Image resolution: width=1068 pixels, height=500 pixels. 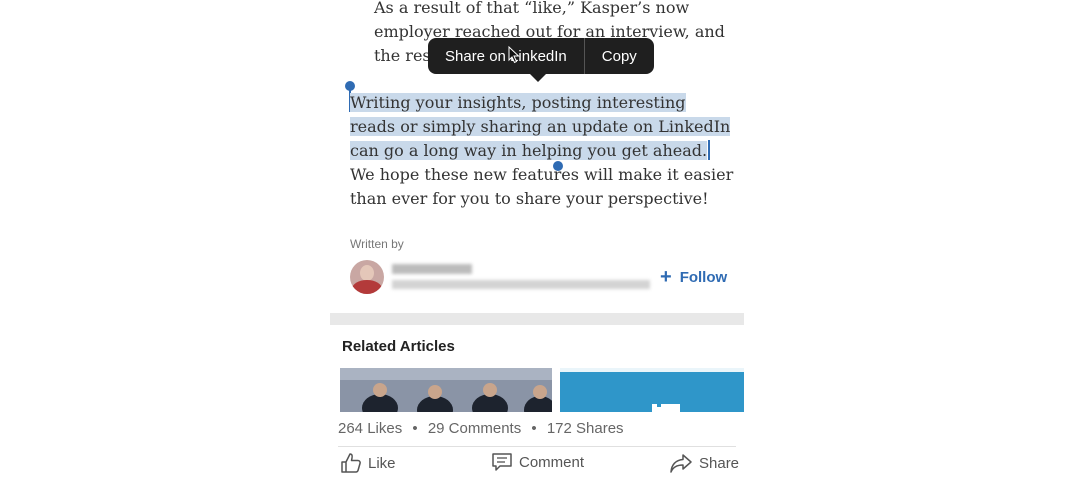 What do you see at coordinates (538, 77) in the screenshot?
I see `menu-pointer` at bounding box center [538, 77].